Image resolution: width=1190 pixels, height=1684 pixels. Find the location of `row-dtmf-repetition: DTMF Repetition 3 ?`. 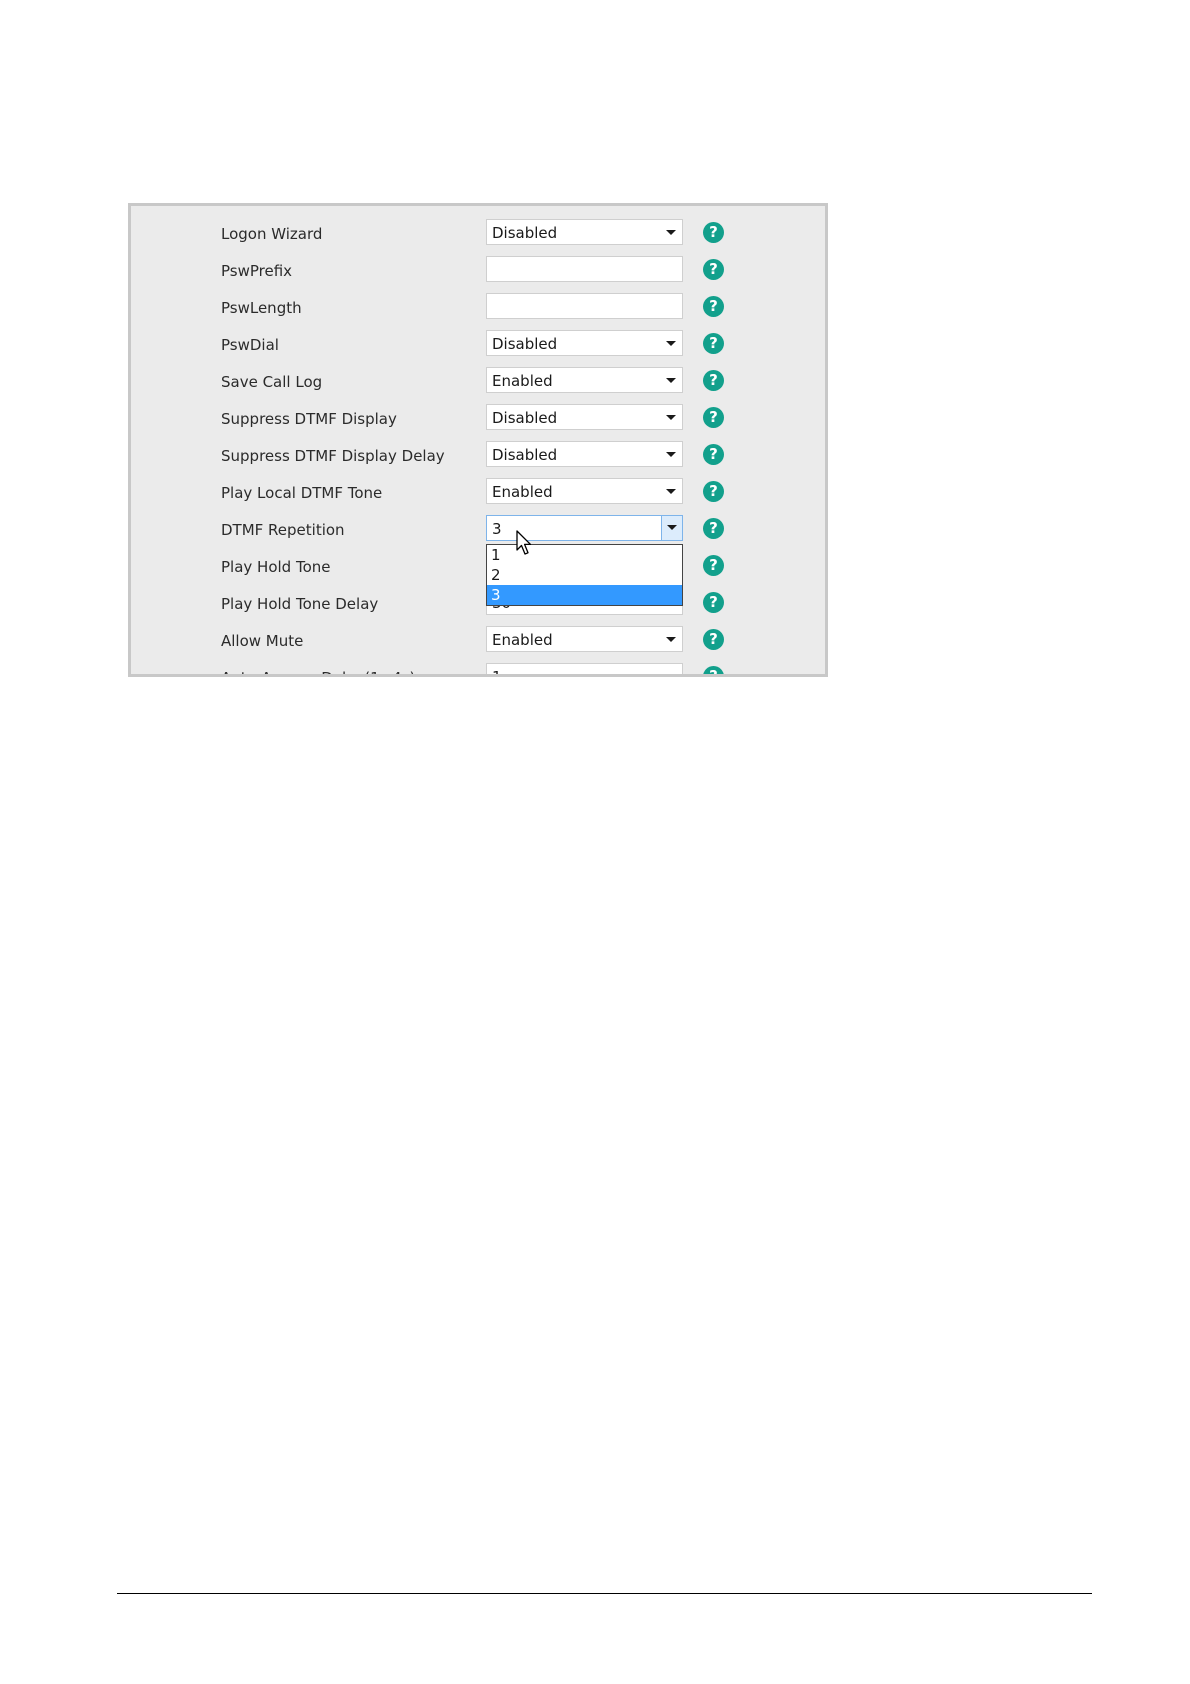

row-dtmf-repetition: DTMF Repetition 3 ? is located at coordinates (478, 530).